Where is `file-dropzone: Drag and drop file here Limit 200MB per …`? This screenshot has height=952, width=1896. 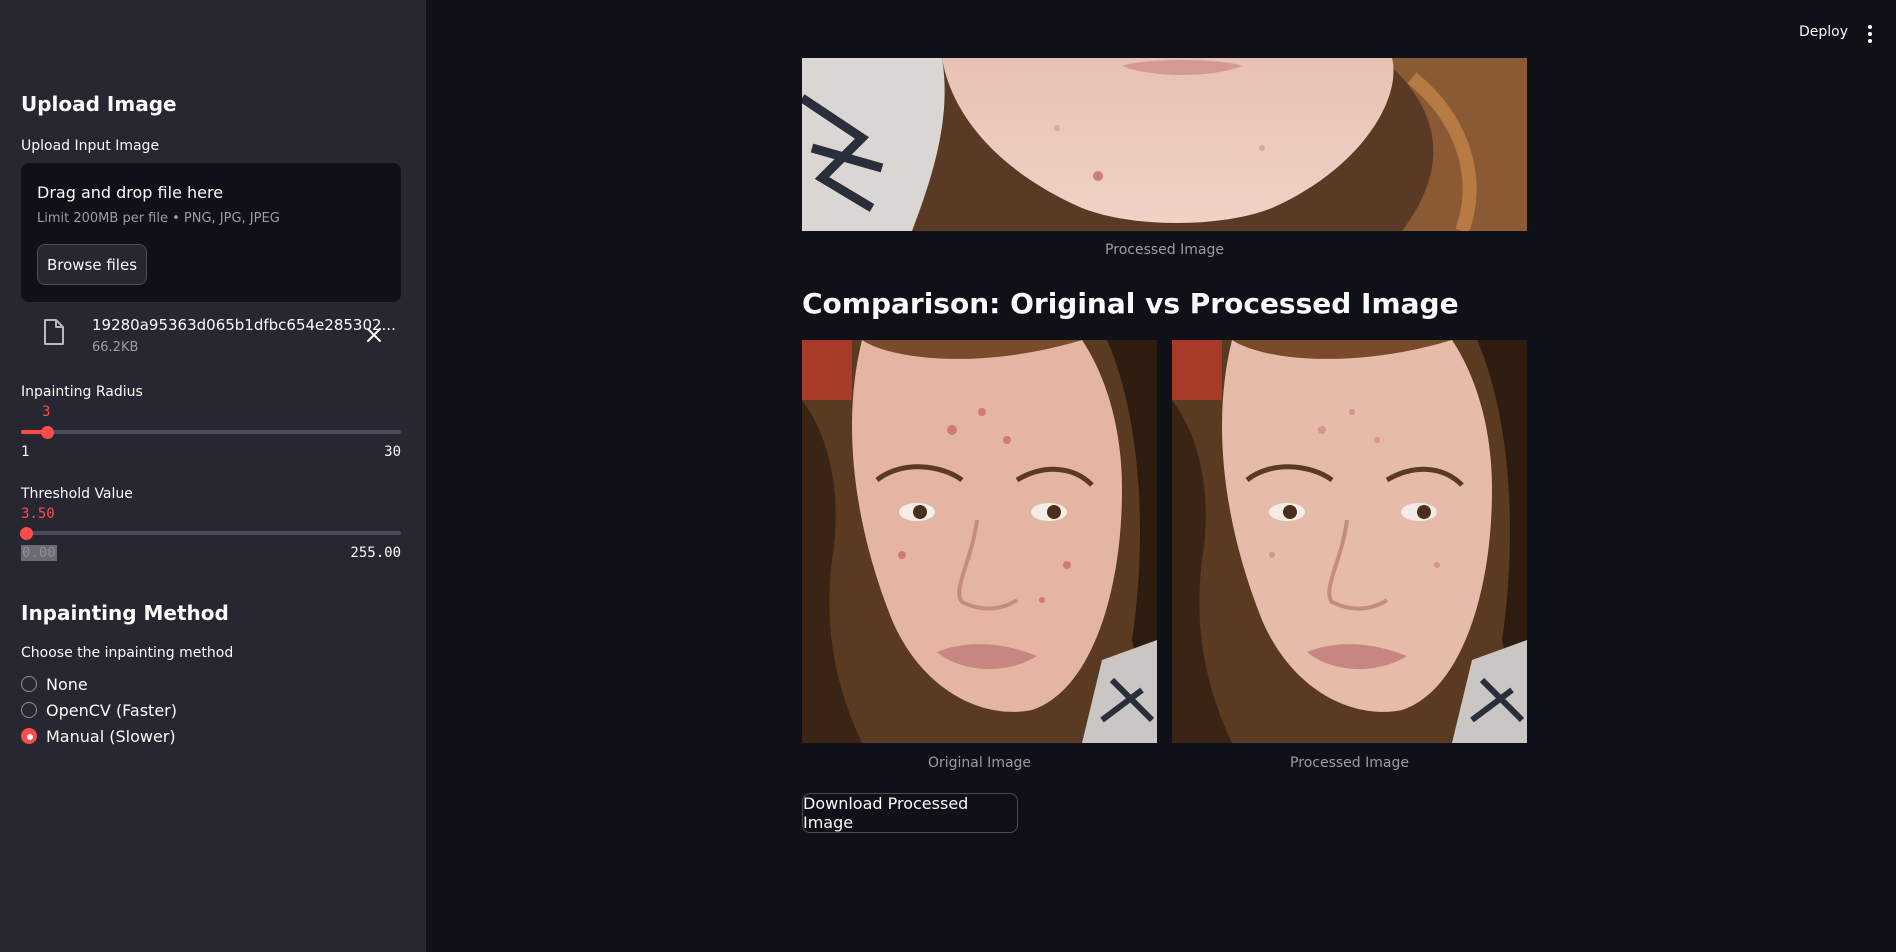 file-dropzone: Drag and drop file here Limit 200MB per … is located at coordinates (211, 232).